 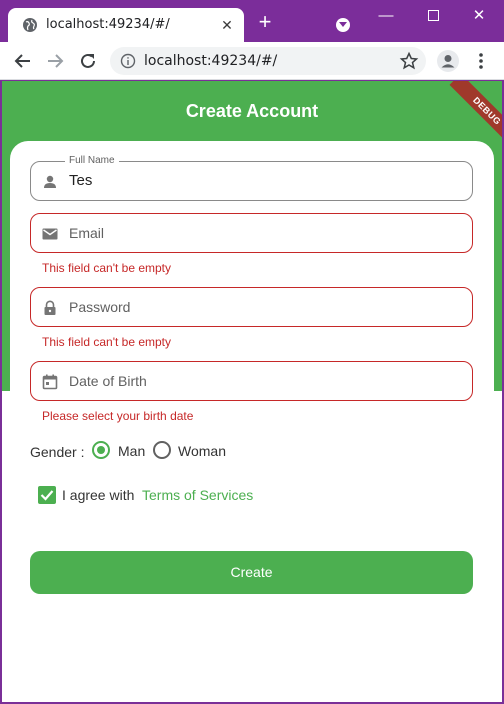 What do you see at coordinates (107, 342) in the screenshot?
I see `password-error: This field can't be empty` at bounding box center [107, 342].